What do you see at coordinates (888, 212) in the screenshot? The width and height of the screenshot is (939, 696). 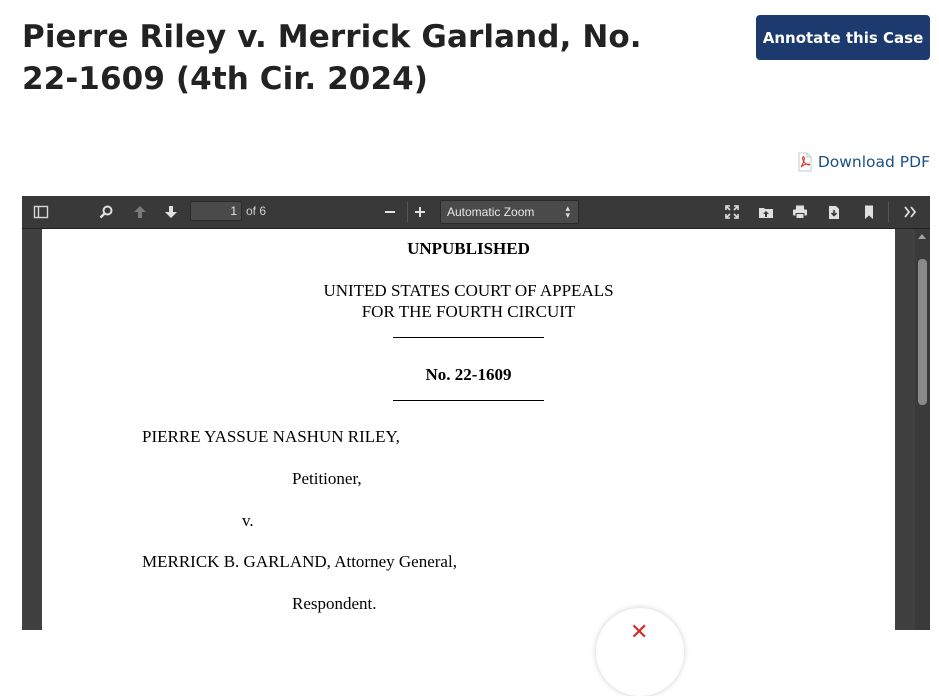 I see `toolbar-divider` at bounding box center [888, 212].